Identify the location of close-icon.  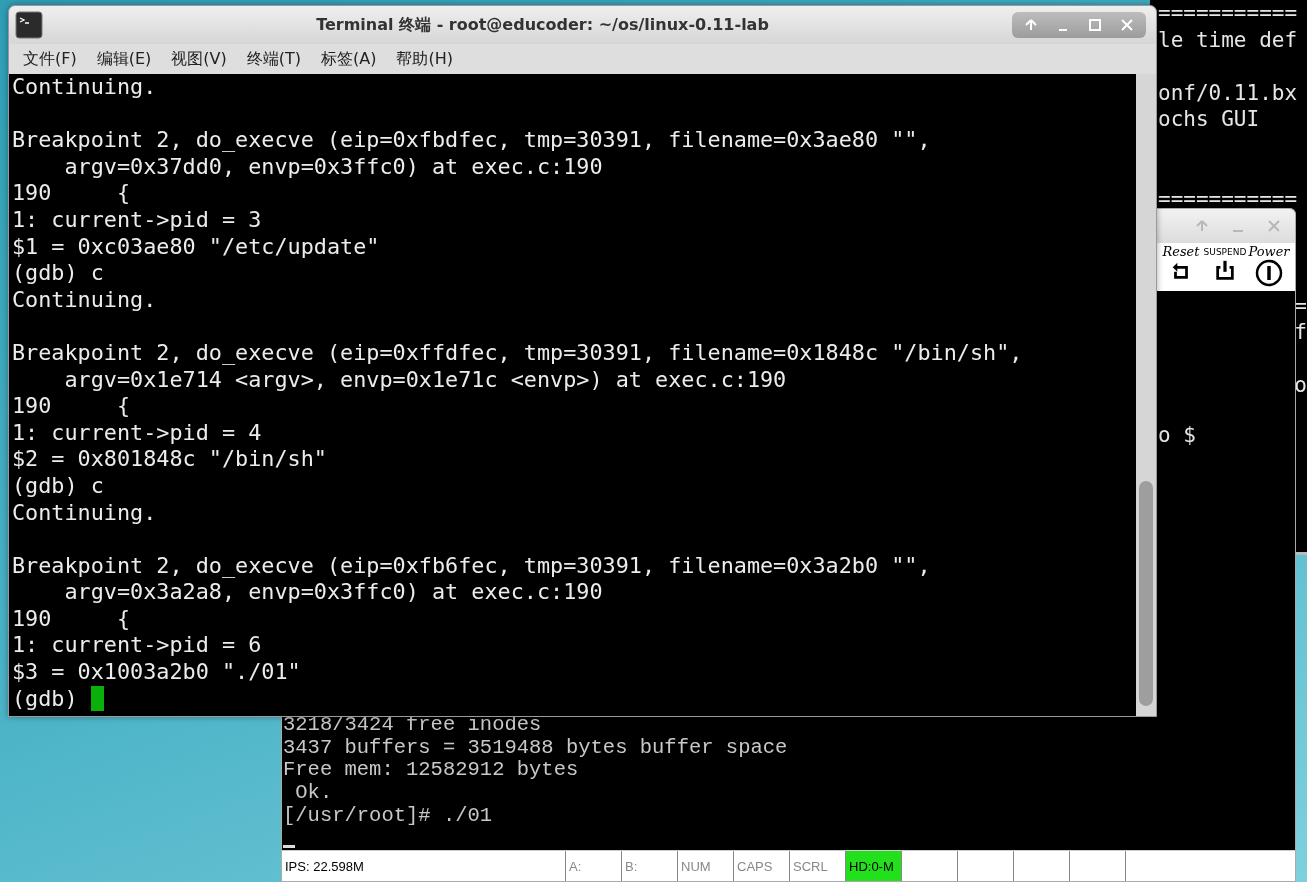
(1274, 226).